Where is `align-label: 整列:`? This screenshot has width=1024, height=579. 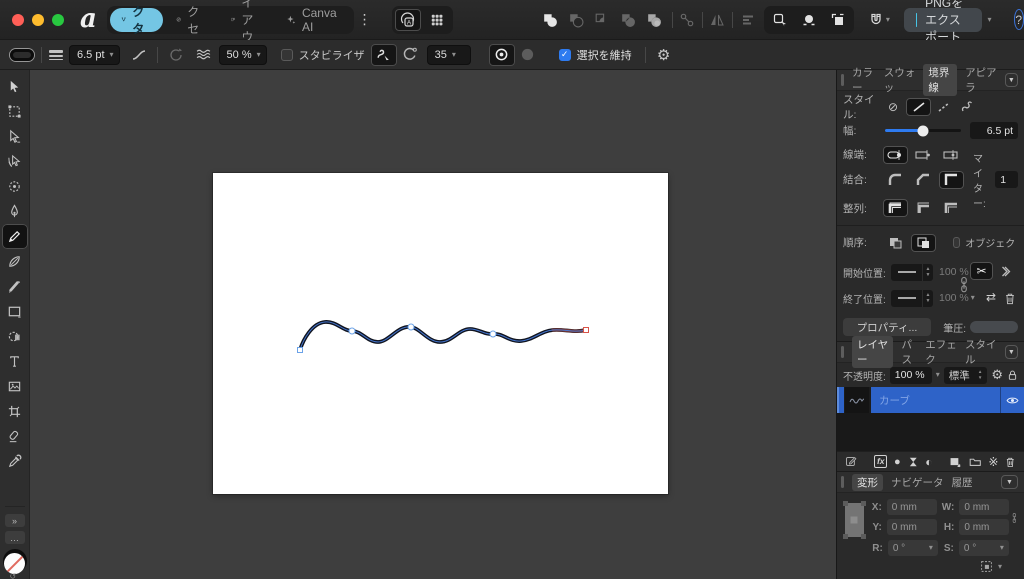 align-label: 整列: is located at coordinates (855, 208).